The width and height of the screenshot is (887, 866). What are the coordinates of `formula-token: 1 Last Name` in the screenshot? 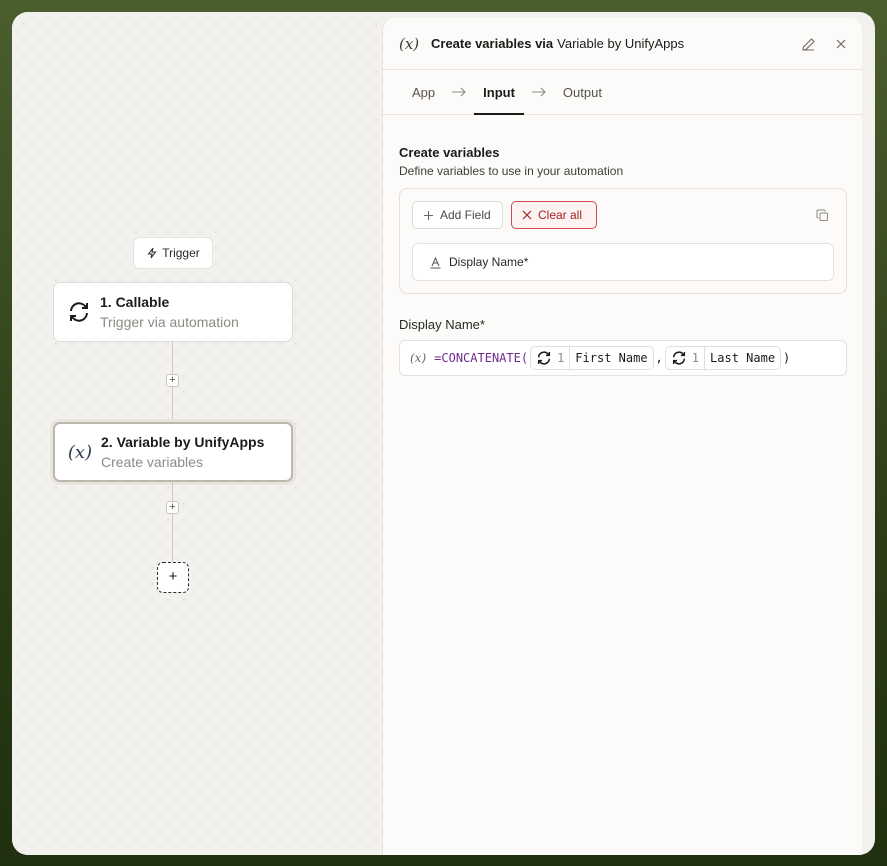 It's located at (723, 358).